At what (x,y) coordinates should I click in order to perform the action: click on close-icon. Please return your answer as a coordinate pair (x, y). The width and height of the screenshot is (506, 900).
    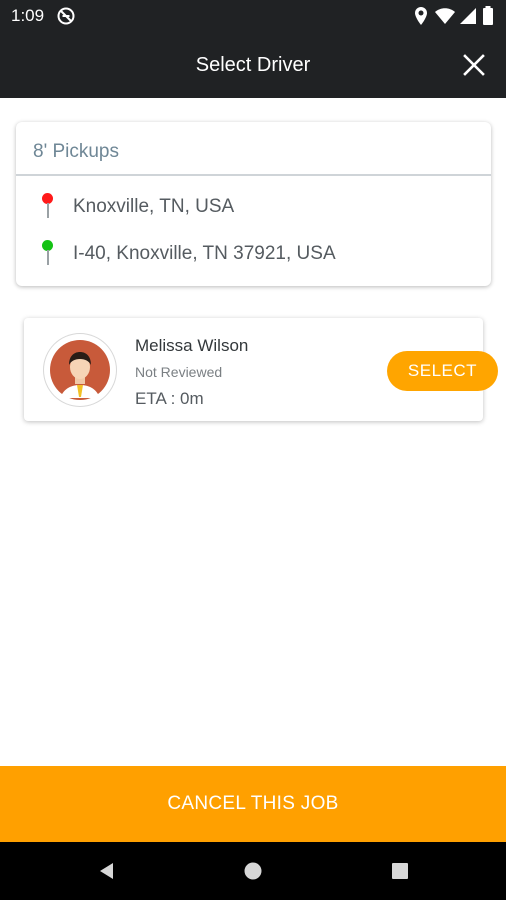
    Looking at the image, I should click on (474, 65).